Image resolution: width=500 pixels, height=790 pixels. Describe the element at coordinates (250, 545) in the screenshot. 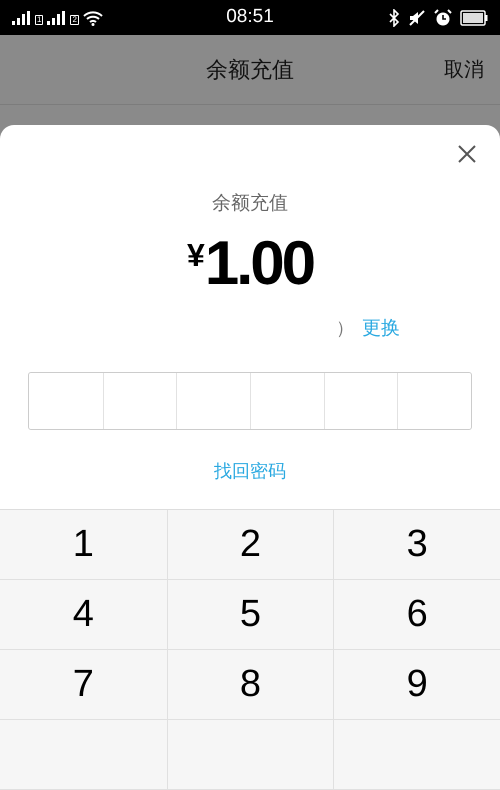

I see `keypad-key: 2` at that location.